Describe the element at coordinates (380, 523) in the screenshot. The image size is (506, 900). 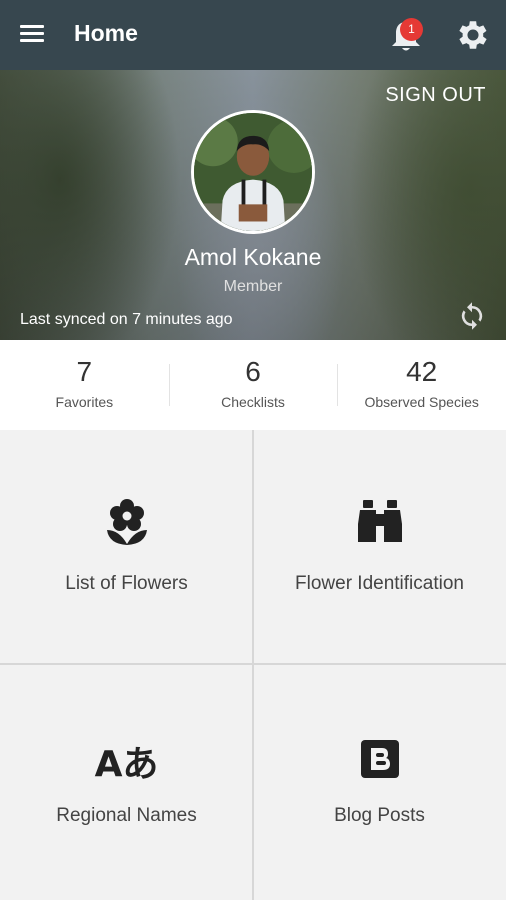
I see `binoculars-icon` at that location.